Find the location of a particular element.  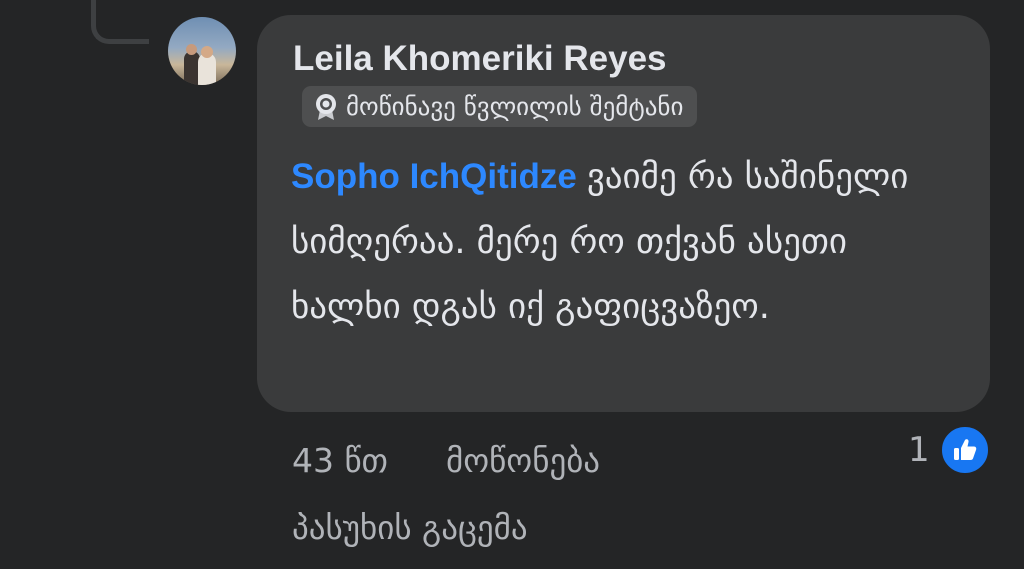

like-icon is located at coordinates (964, 450).